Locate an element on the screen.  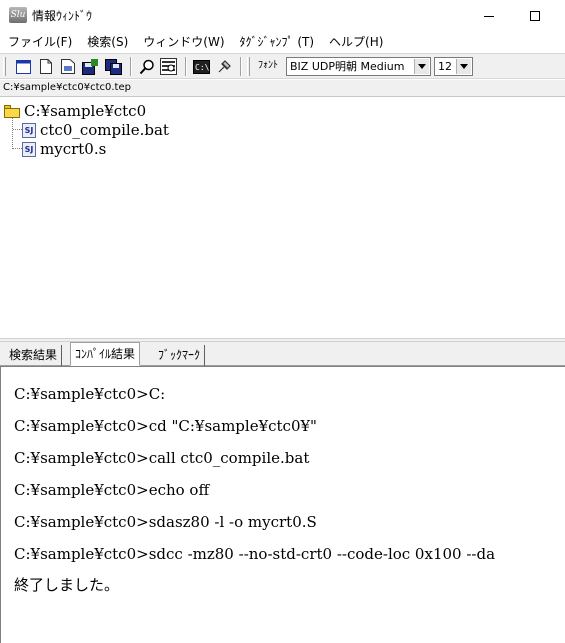
open-file-button is located at coordinates (67, 66).